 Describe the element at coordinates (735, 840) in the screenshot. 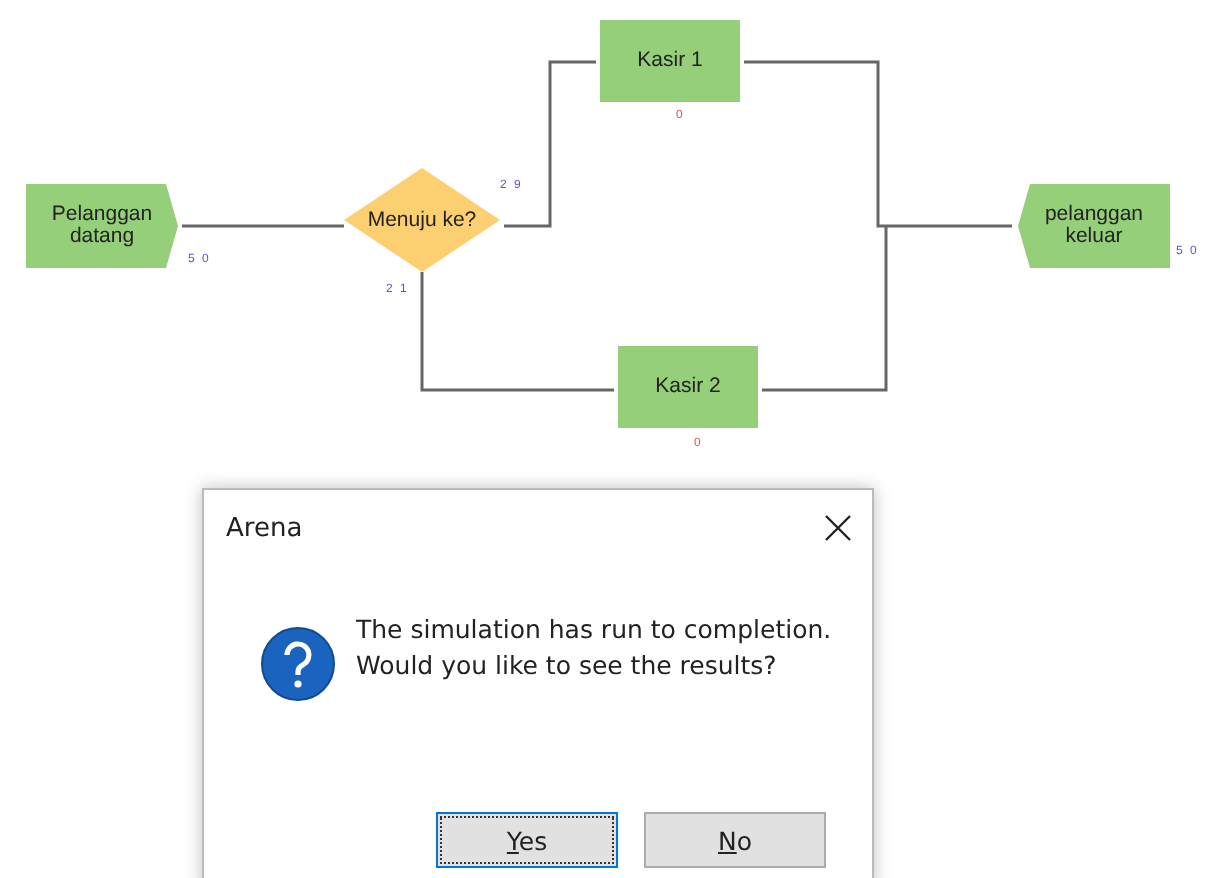

I see `no-button: No` at that location.